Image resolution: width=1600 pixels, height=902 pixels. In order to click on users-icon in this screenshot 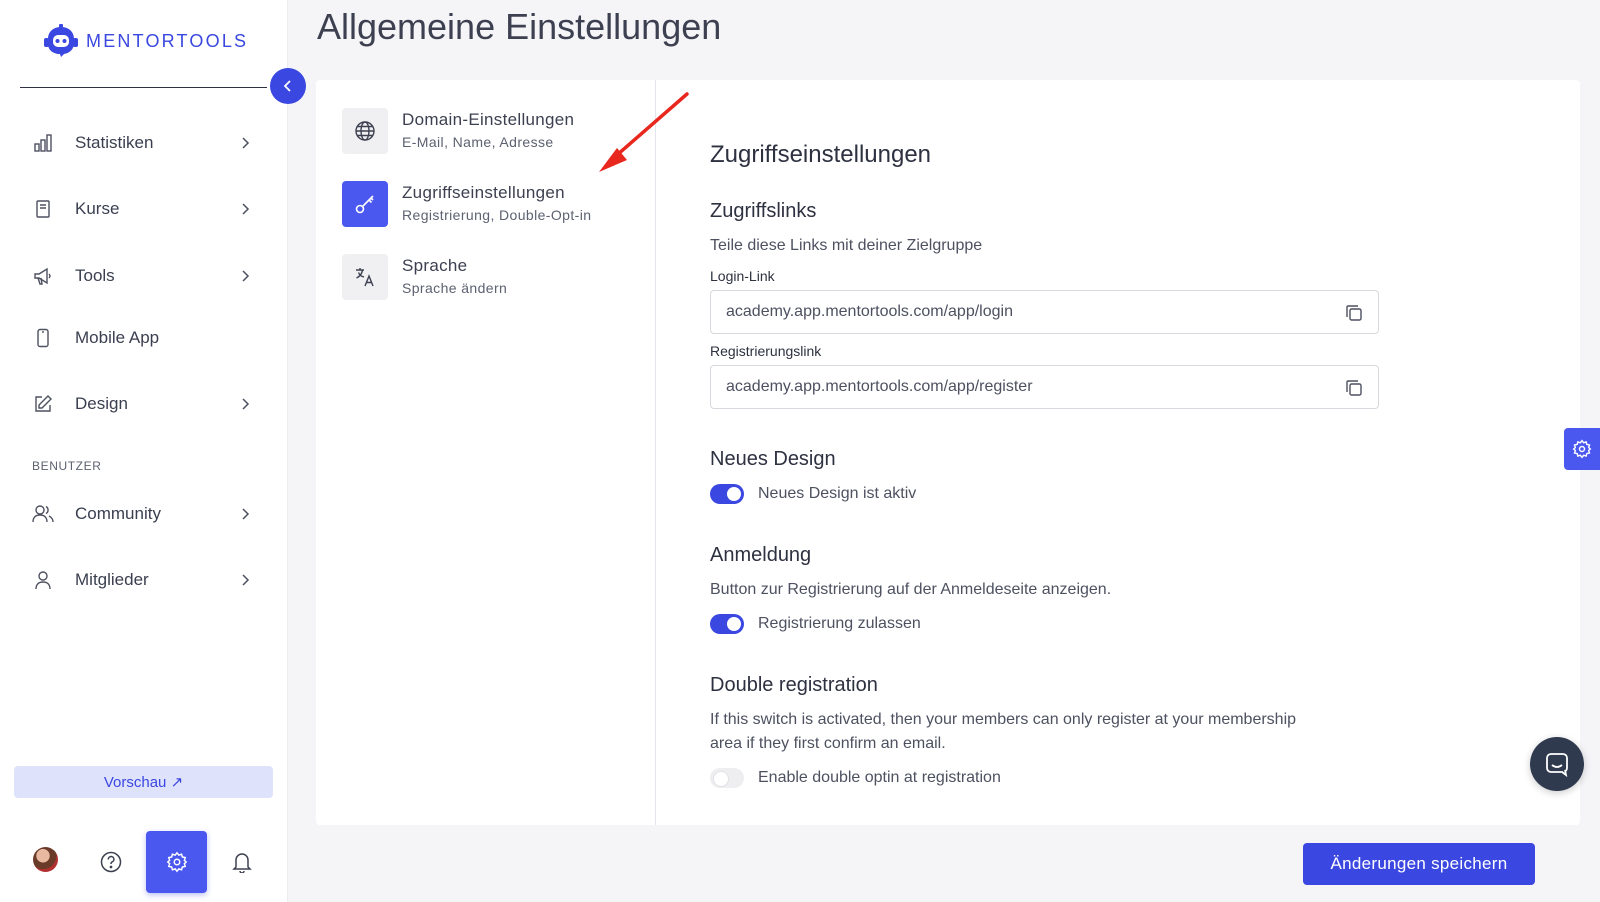, I will do `click(43, 514)`.